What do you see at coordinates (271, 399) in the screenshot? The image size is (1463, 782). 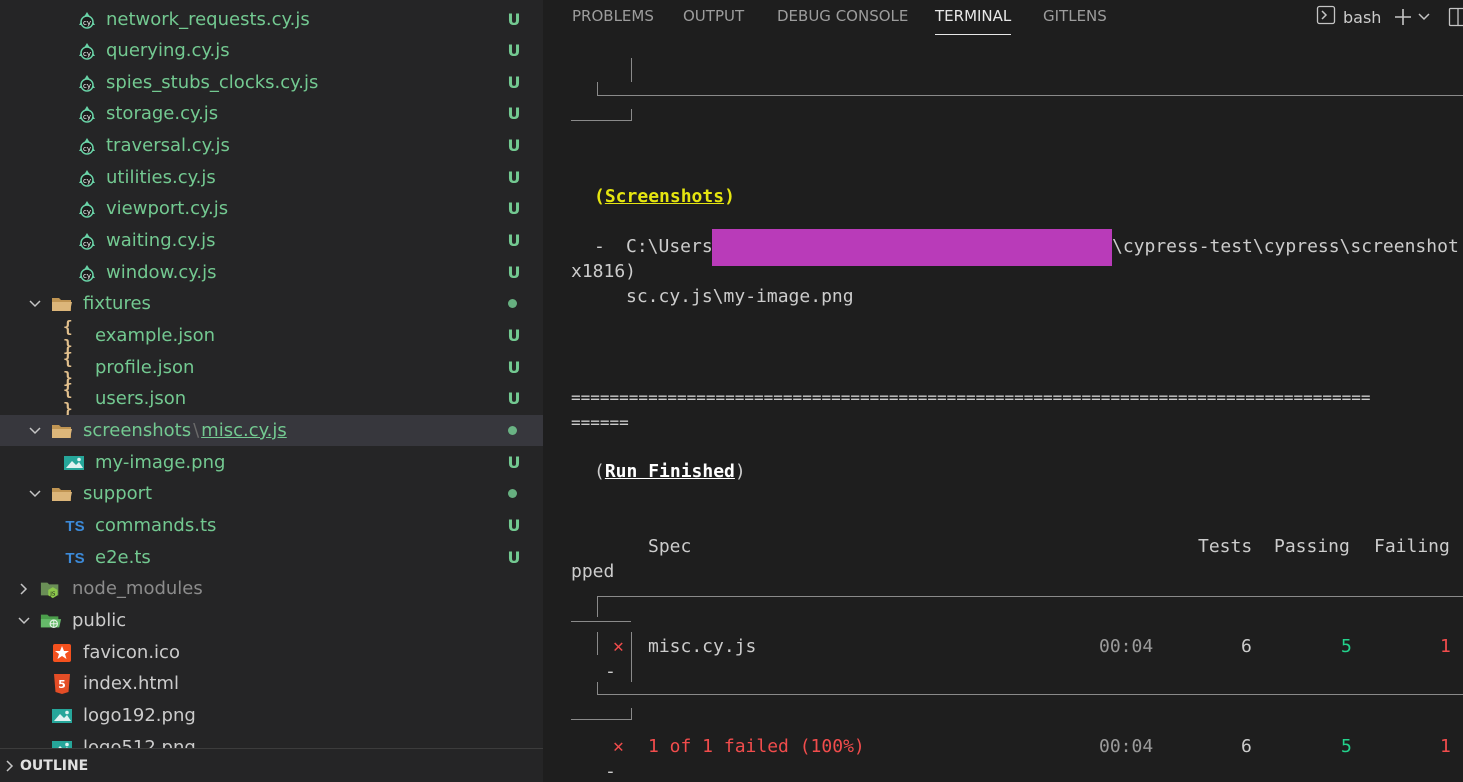 I see `file-row-users-json: { } users.json U` at bounding box center [271, 399].